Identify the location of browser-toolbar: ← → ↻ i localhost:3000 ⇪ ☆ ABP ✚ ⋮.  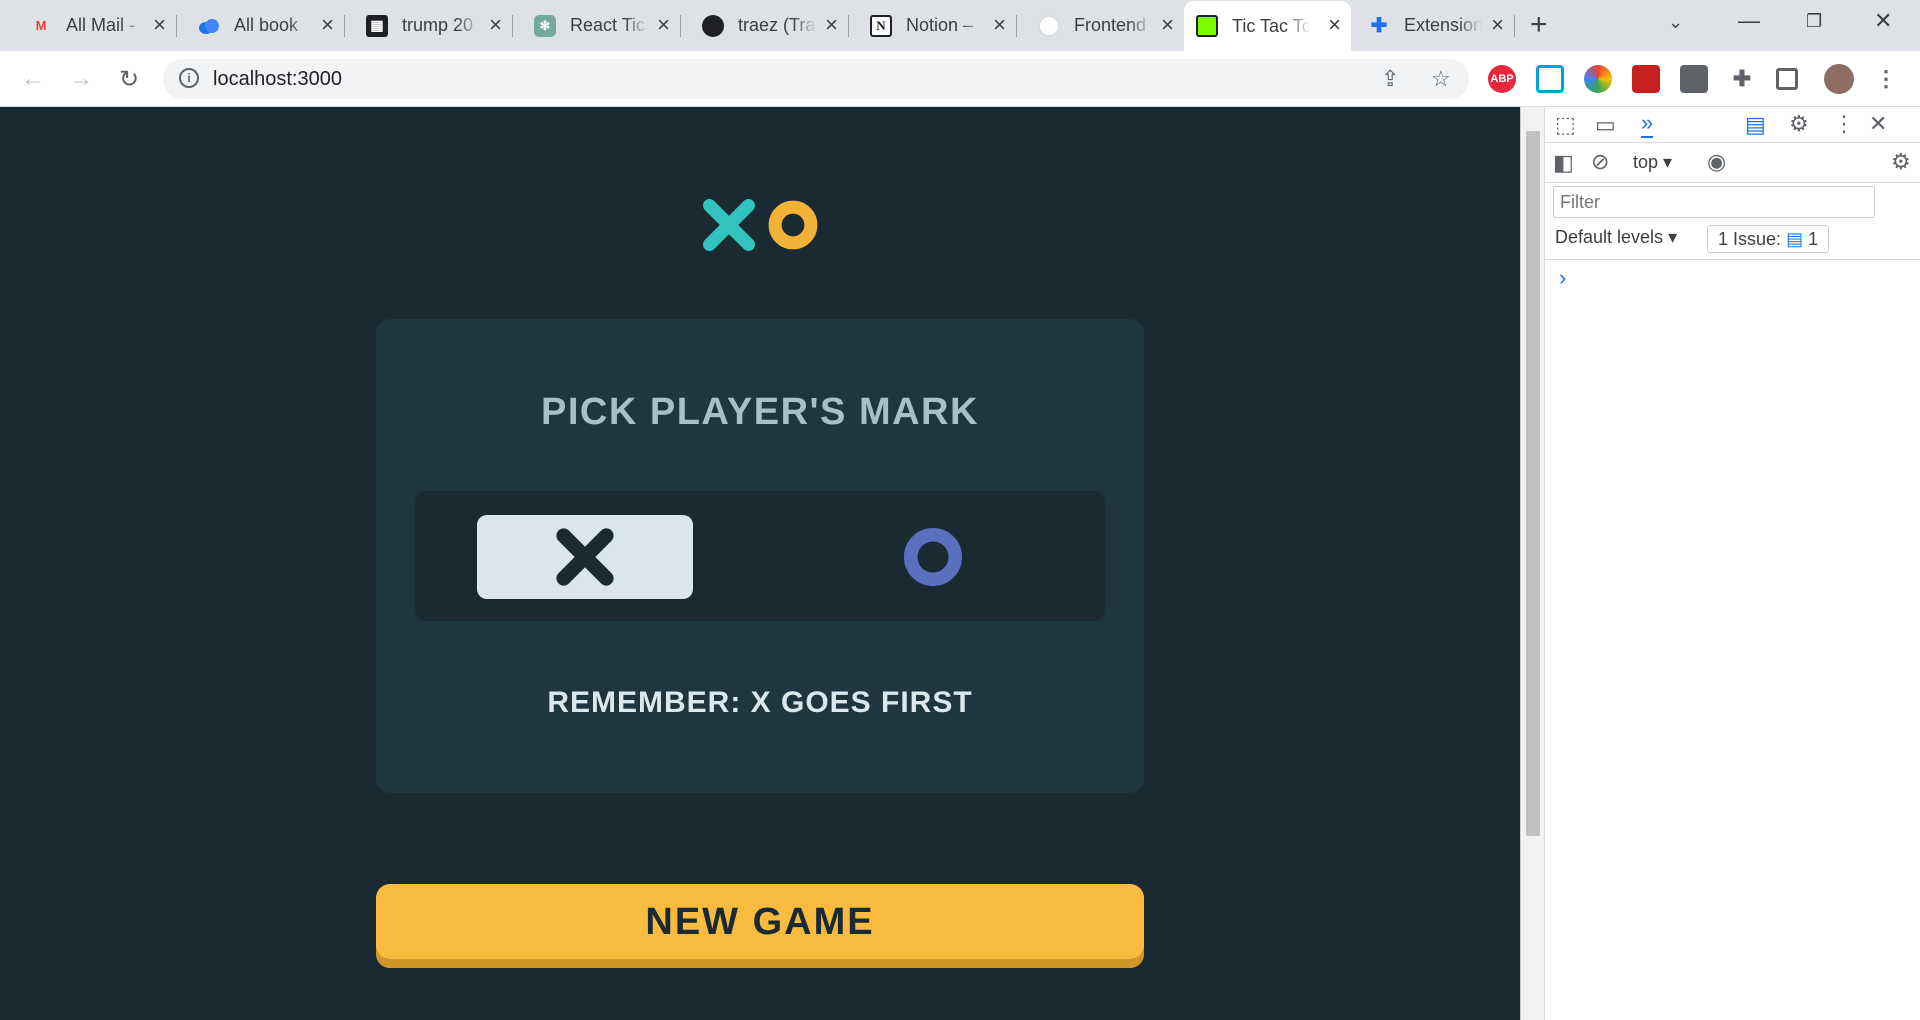
(960, 79).